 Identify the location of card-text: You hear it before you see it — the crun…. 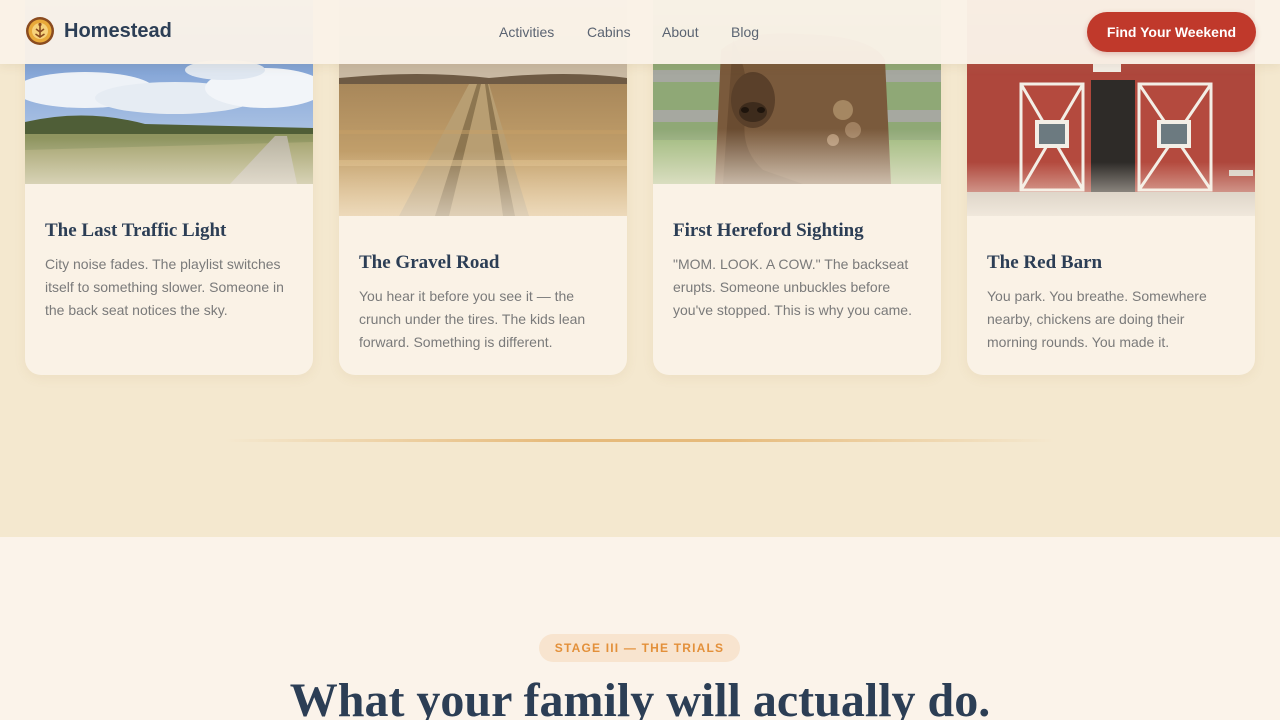
(472, 319).